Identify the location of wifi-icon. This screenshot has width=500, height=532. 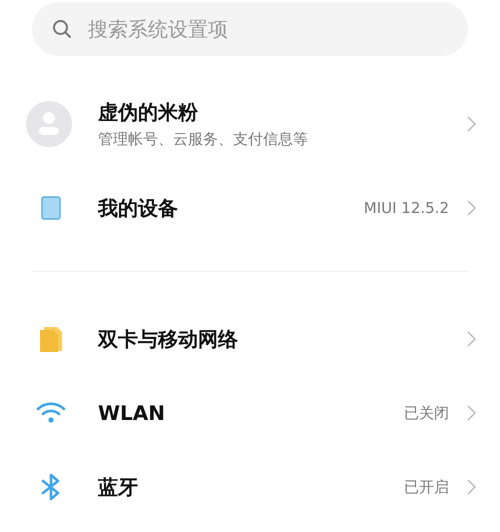
(51, 413).